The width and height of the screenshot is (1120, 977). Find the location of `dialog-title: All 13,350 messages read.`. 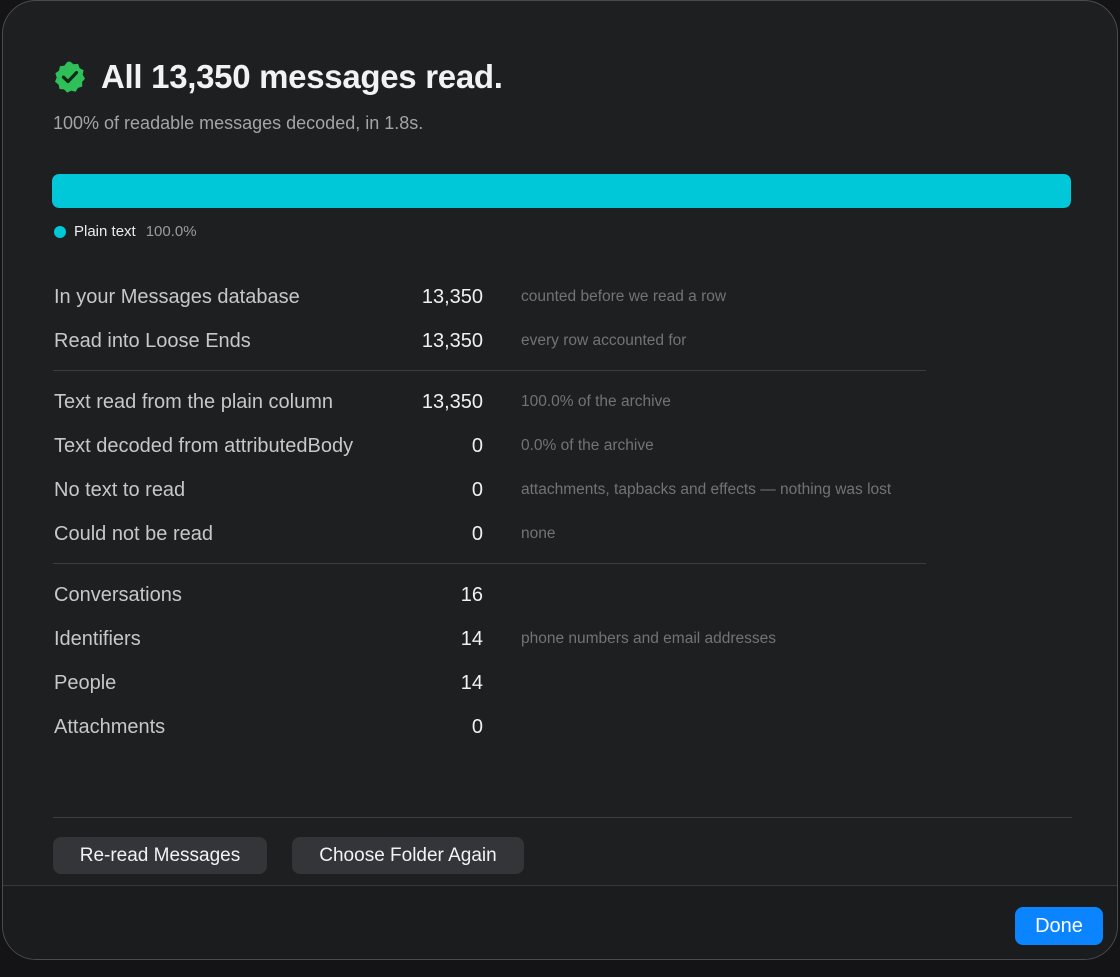

dialog-title: All 13,350 messages read. is located at coordinates (302, 76).